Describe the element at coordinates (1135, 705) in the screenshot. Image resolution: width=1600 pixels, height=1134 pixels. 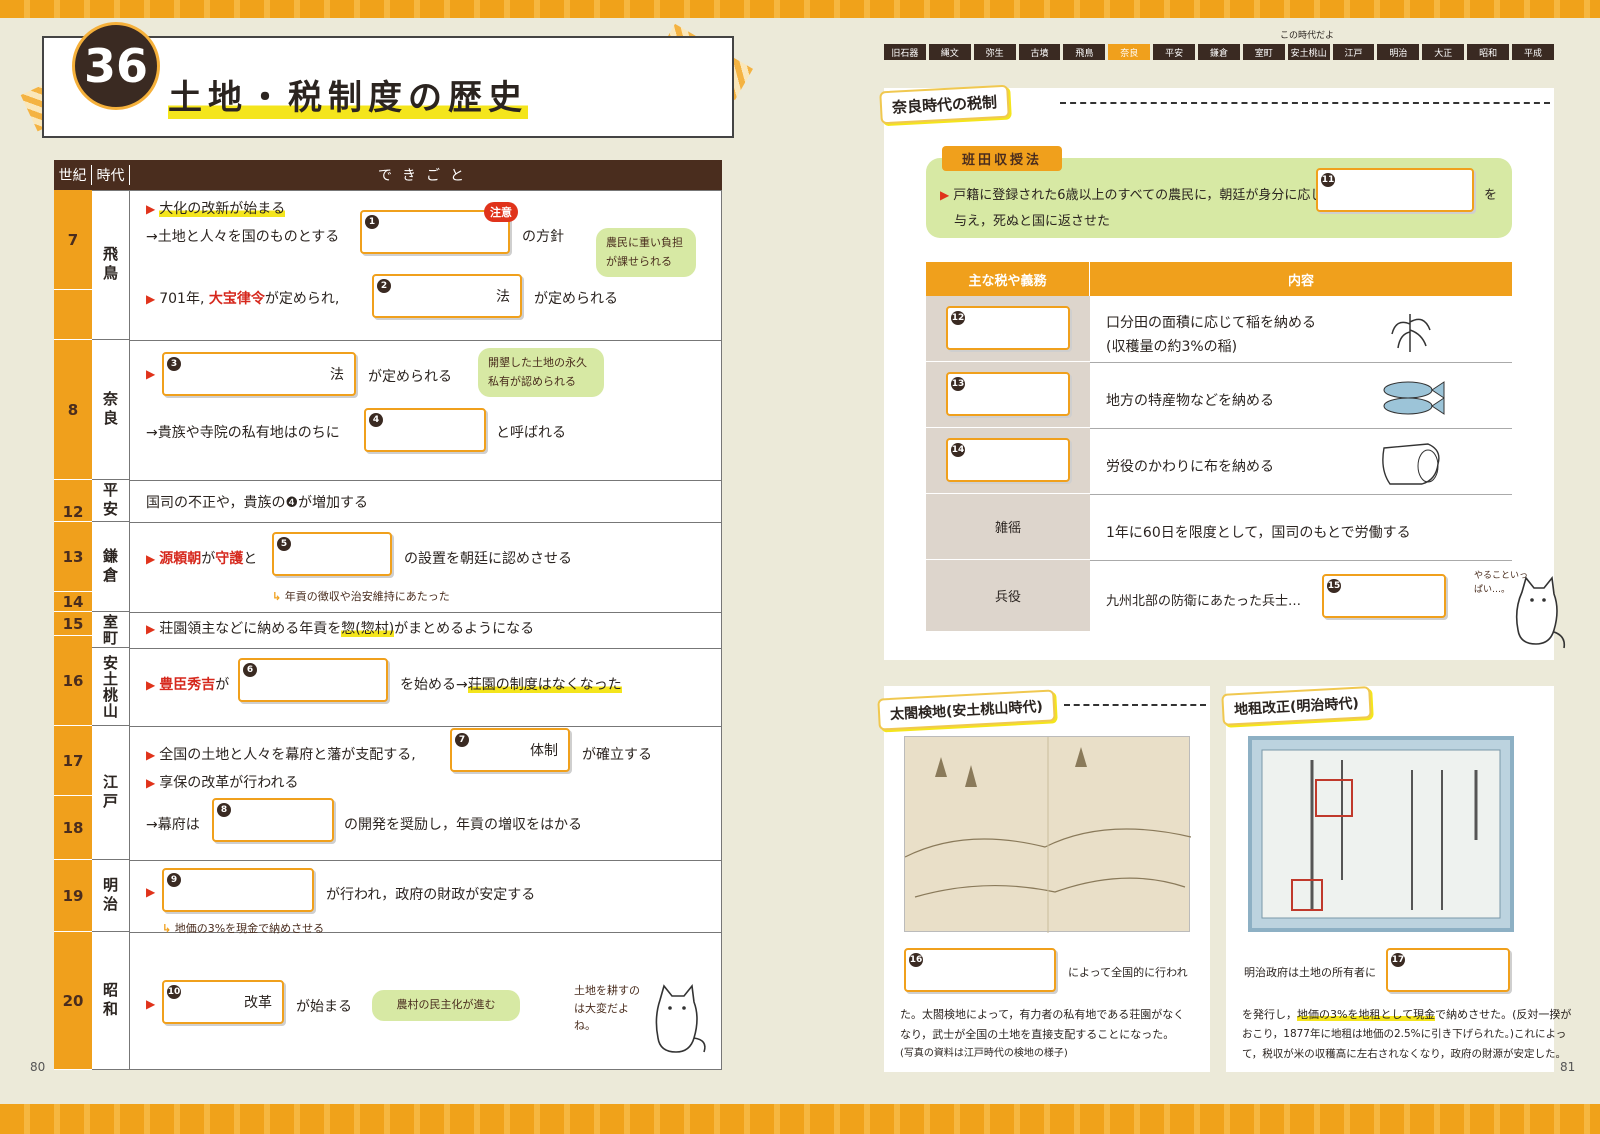
I see `dashed-divider` at that location.